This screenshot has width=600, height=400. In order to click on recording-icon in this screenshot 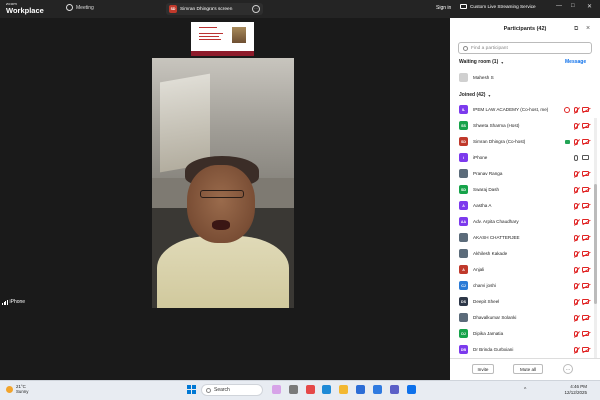, I will do `click(567, 109)`.